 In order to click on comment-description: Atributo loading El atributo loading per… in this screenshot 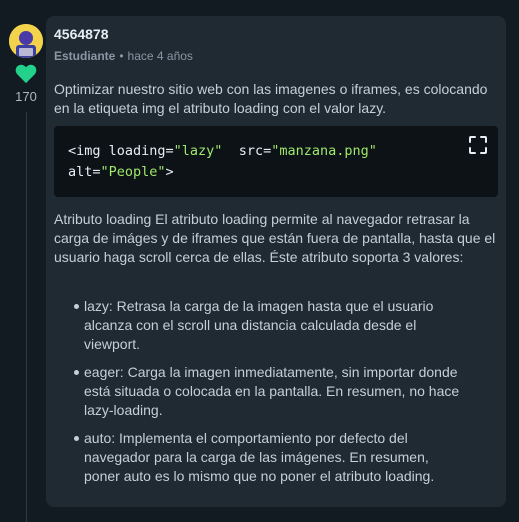, I will do `click(275, 238)`.